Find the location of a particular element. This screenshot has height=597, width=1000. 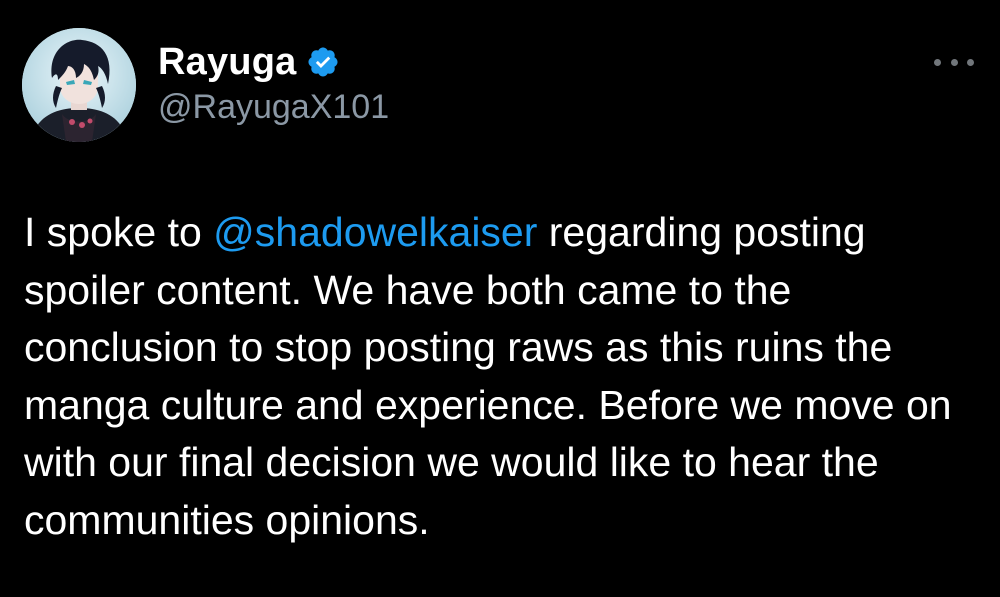

more-options-button is located at coordinates (954, 62).